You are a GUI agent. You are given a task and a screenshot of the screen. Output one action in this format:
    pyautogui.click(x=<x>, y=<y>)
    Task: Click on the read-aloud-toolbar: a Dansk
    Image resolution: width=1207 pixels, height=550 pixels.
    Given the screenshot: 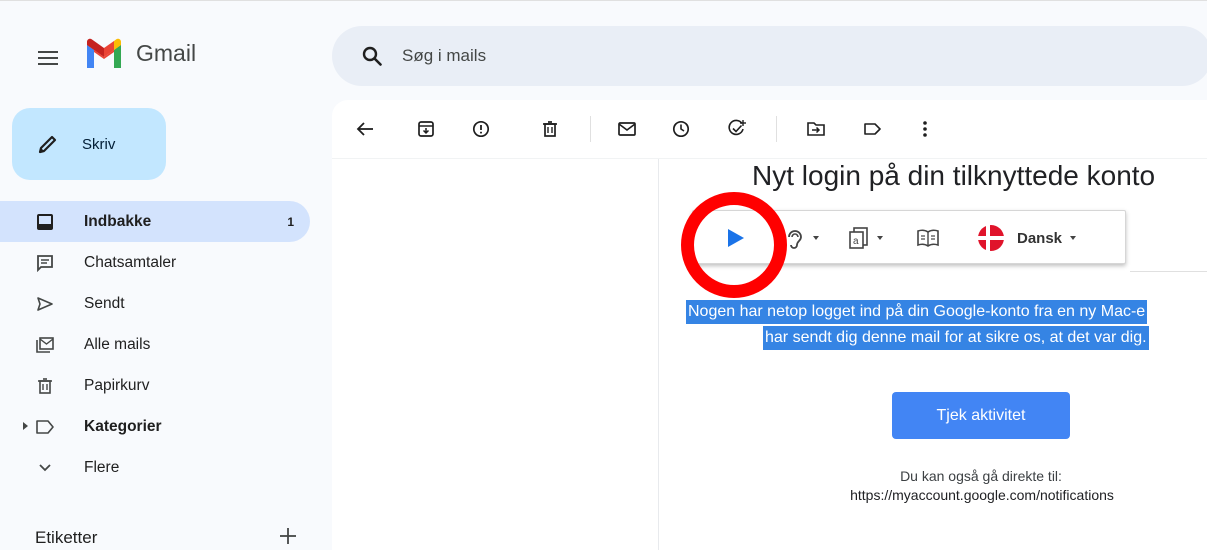 What is the action you would take?
    pyautogui.click(x=909, y=237)
    